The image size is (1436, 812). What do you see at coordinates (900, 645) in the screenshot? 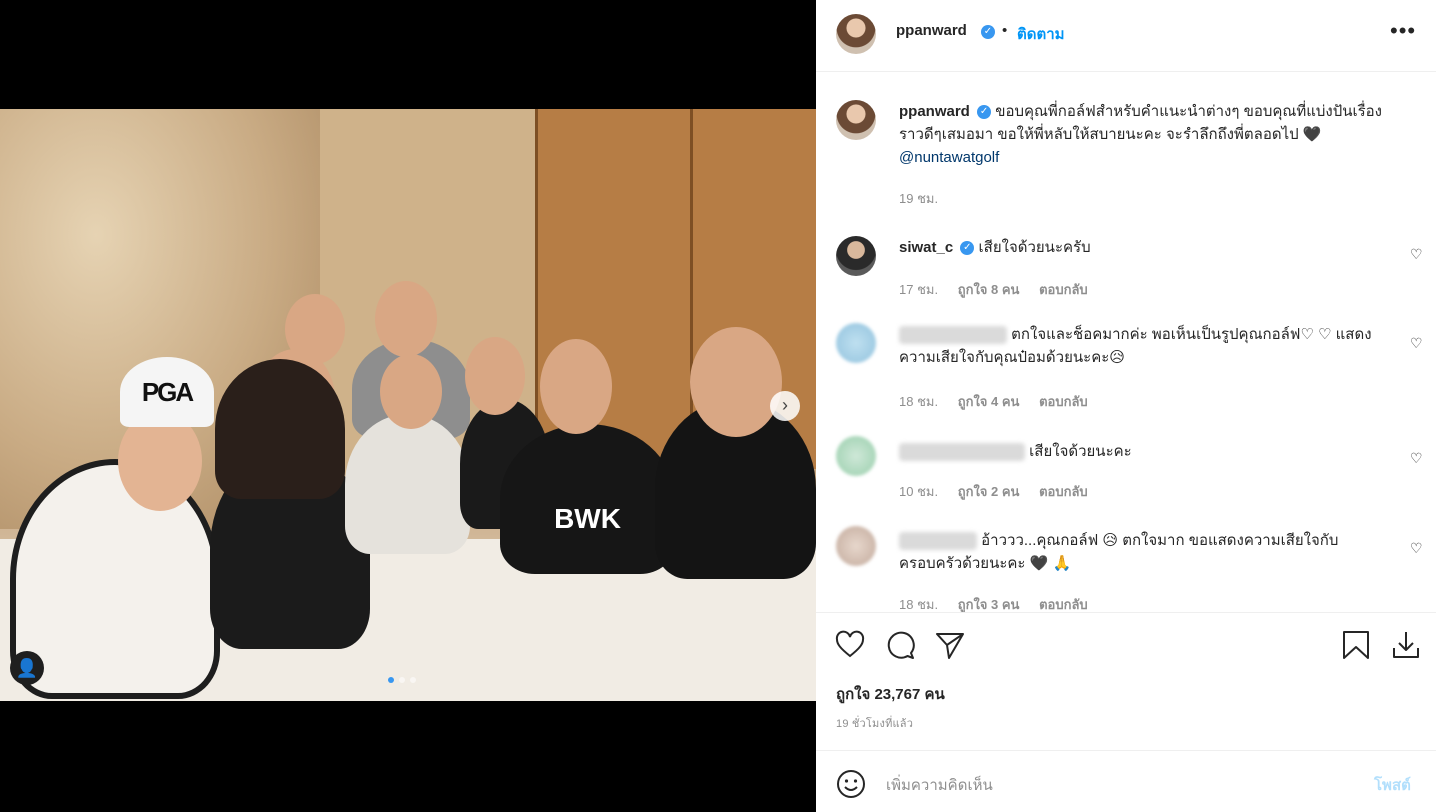
I see `comment-bubble-icon` at bounding box center [900, 645].